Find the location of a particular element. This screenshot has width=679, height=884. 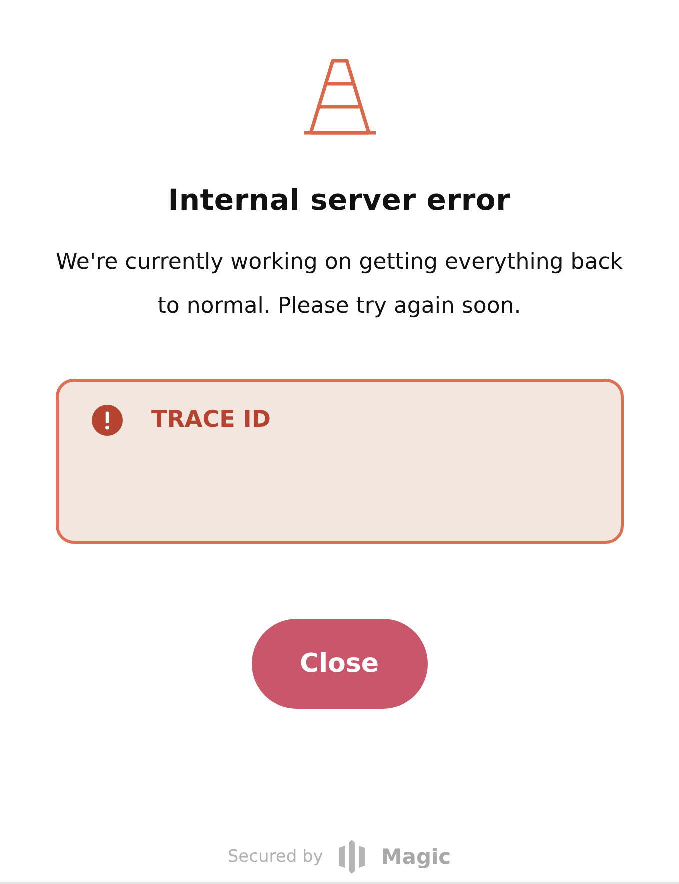

alert-icon is located at coordinates (107, 420).